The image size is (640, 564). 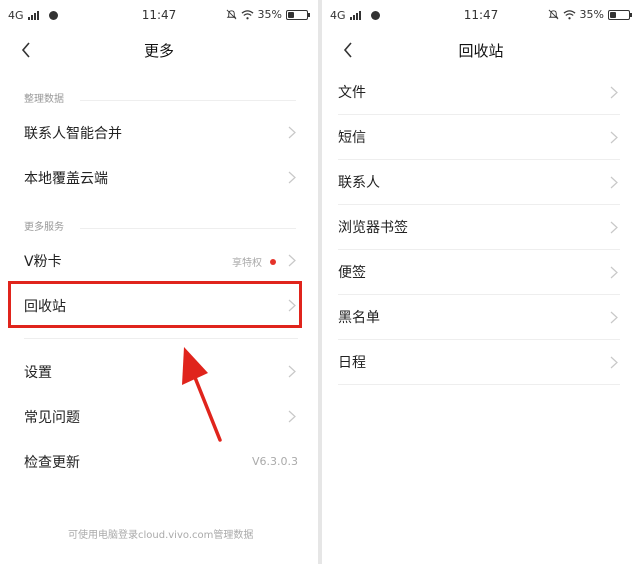 What do you see at coordinates (479, 182) in the screenshot?
I see `recycle-item-contacts: 联系人` at bounding box center [479, 182].